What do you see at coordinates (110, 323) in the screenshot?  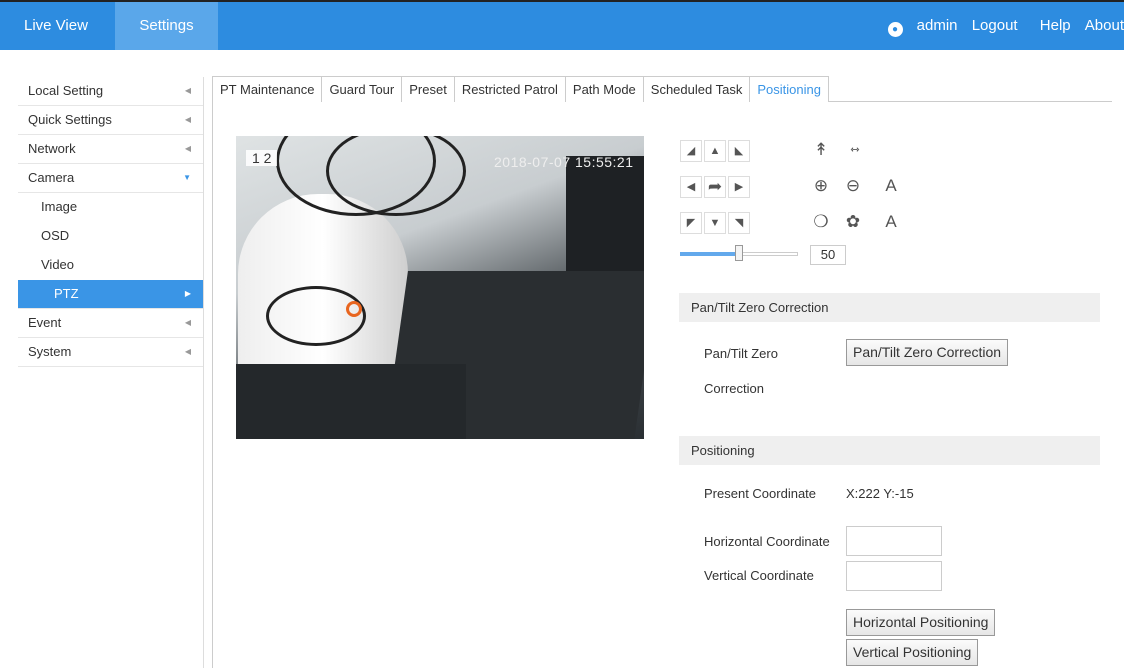 I see `sidebar-item-event: Event ◀` at bounding box center [110, 323].